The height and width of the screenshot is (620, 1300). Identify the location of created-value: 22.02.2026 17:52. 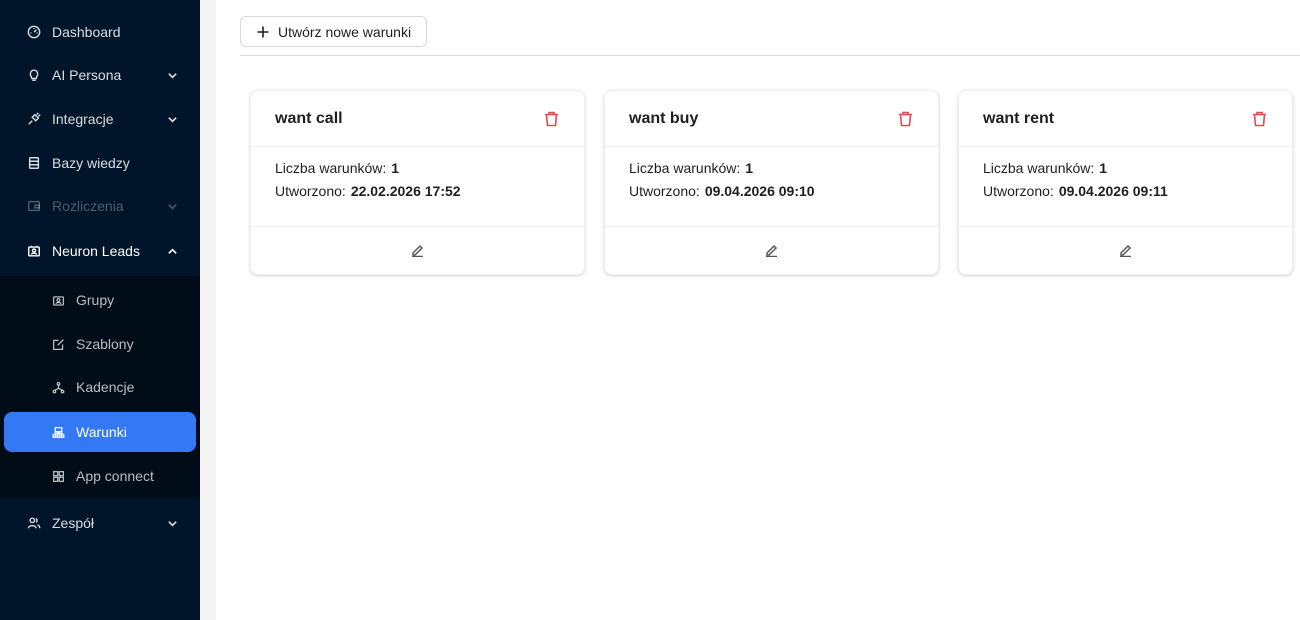
(405, 191).